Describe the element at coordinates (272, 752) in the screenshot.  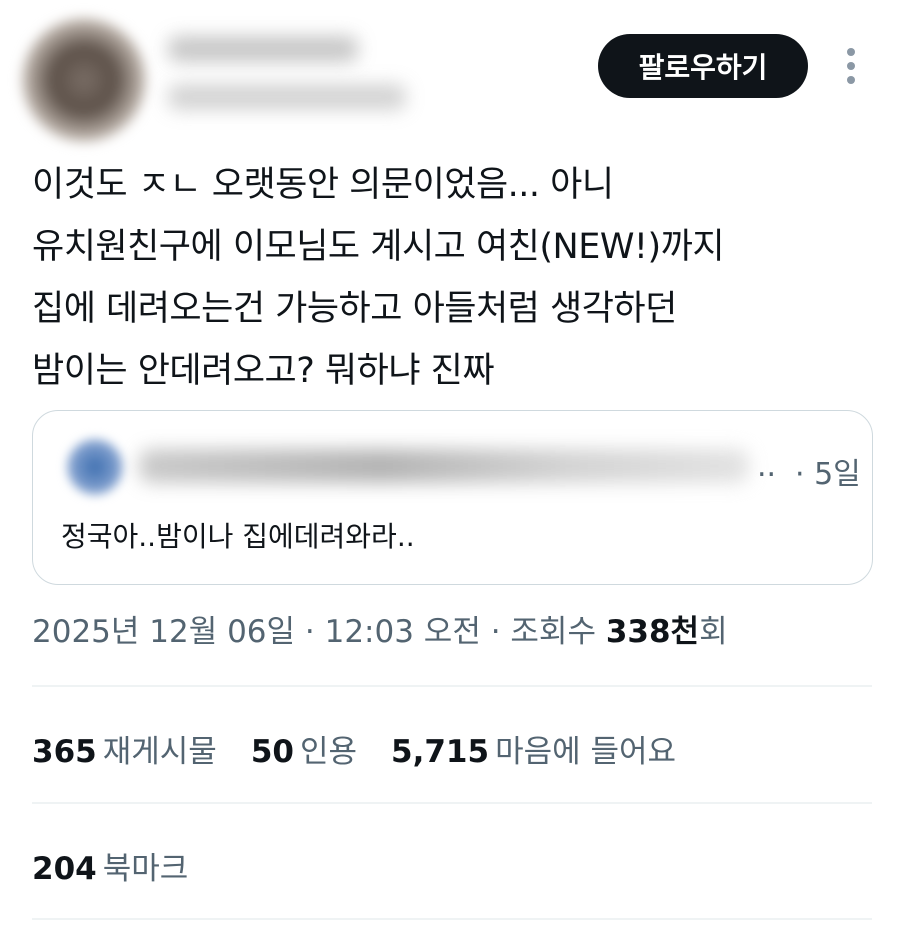
I see `quotes-count: 50` at that location.